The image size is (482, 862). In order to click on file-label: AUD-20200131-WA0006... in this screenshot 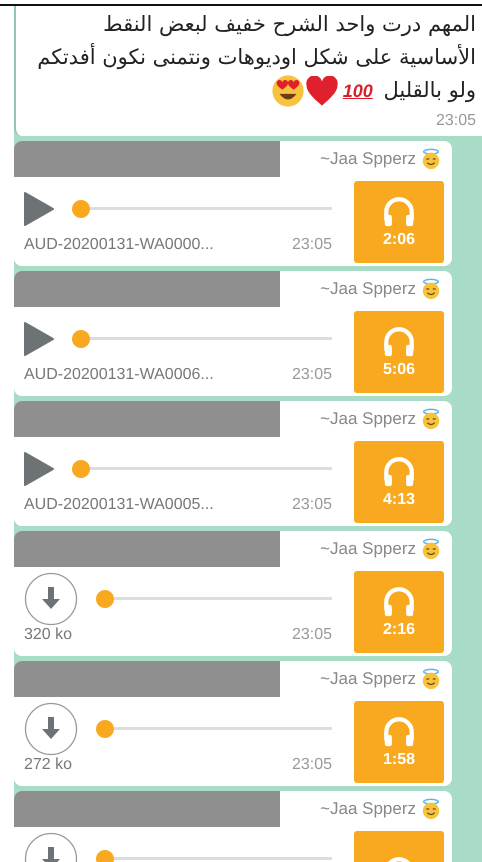, I will do `click(119, 375)`.